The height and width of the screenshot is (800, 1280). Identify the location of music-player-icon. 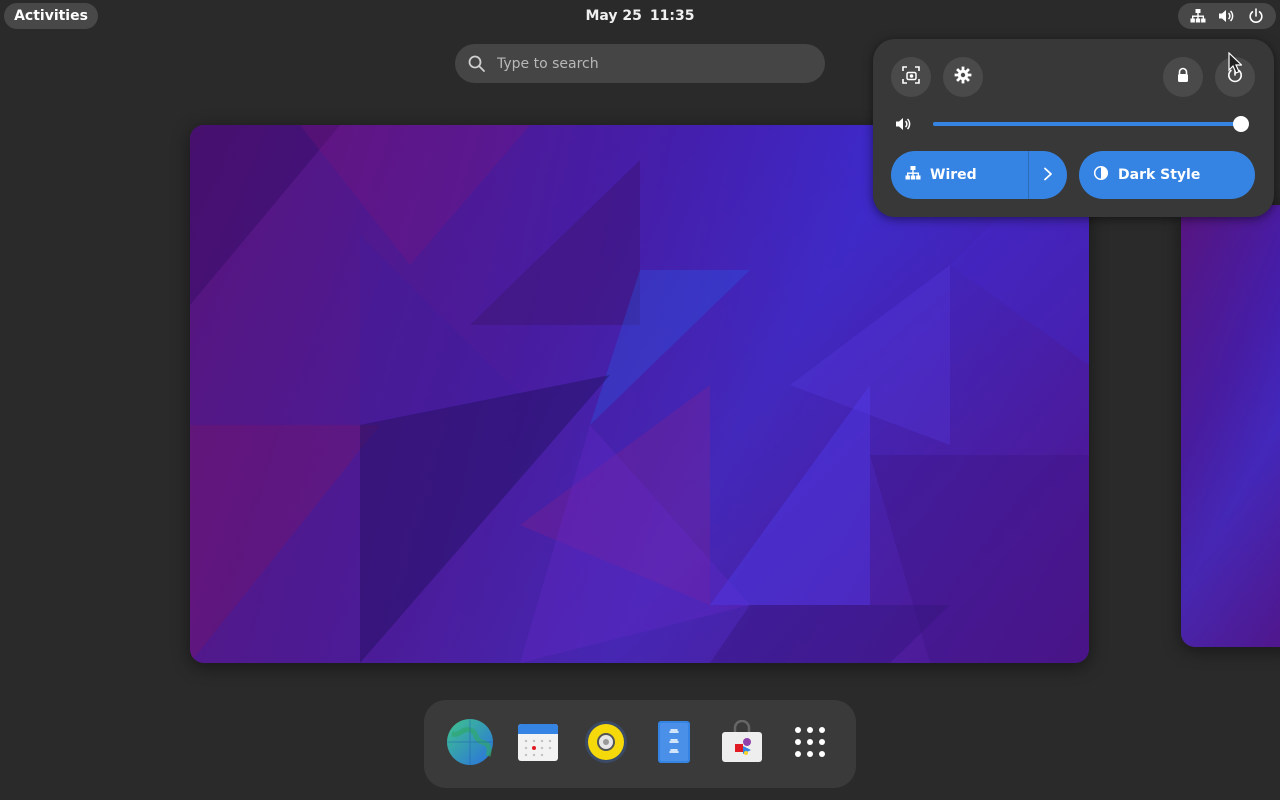
(606, 744).